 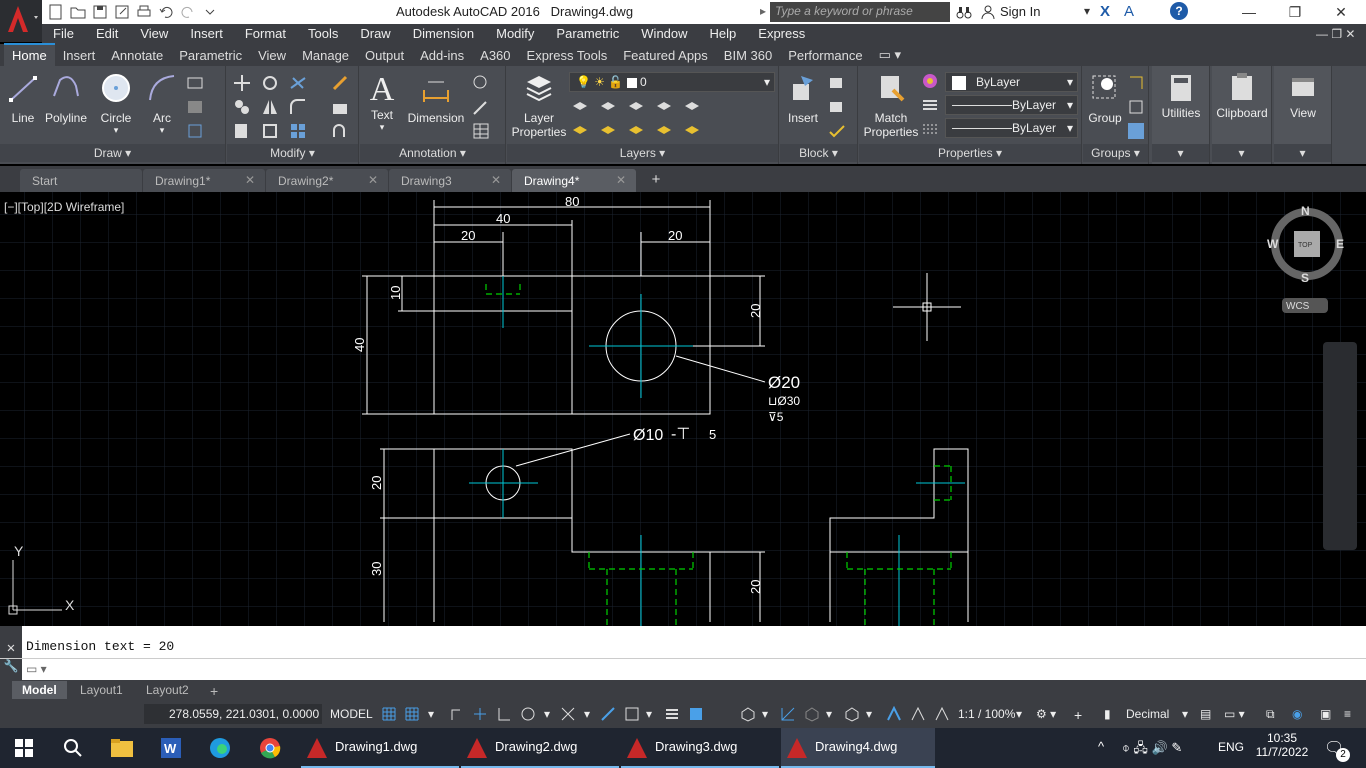 What do you see at coordinates (112, 153) in the screenshot?
I see `draw-panel-label: Draw ▾` at bounding box center [112, 153].